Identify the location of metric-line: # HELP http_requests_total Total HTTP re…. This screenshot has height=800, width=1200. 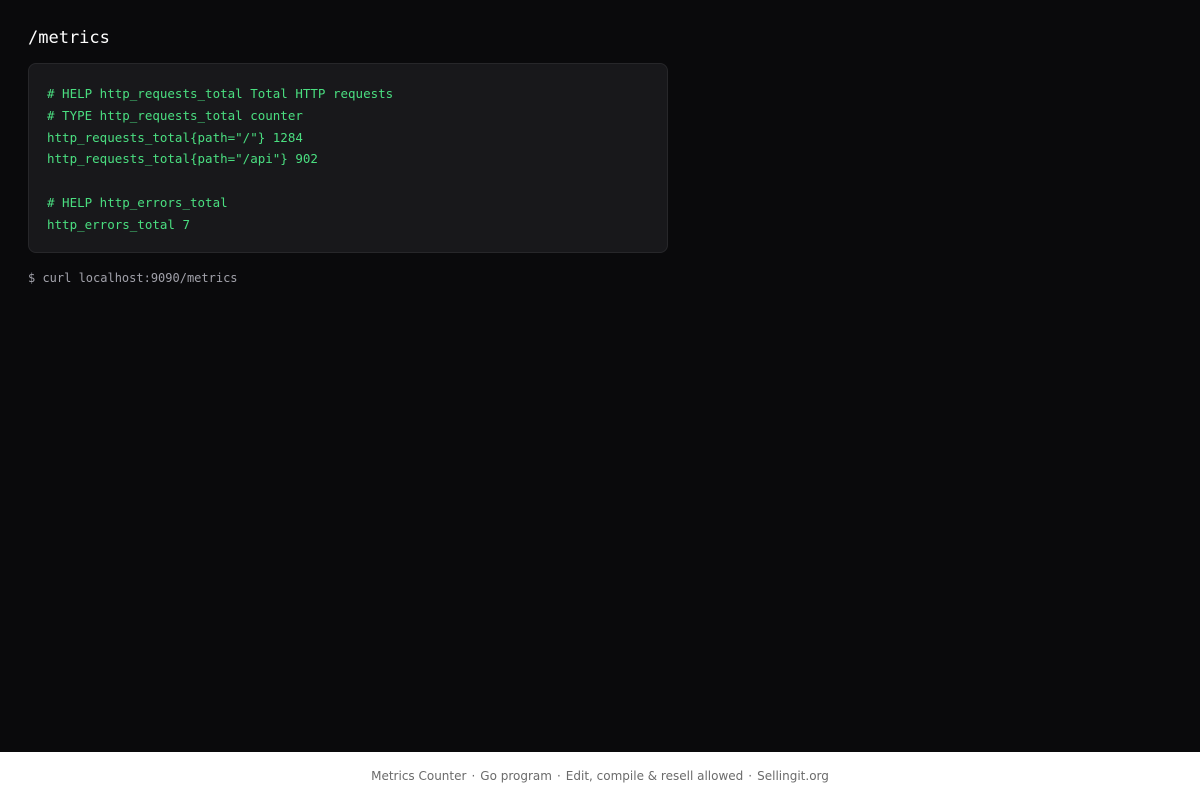
(220, 93).